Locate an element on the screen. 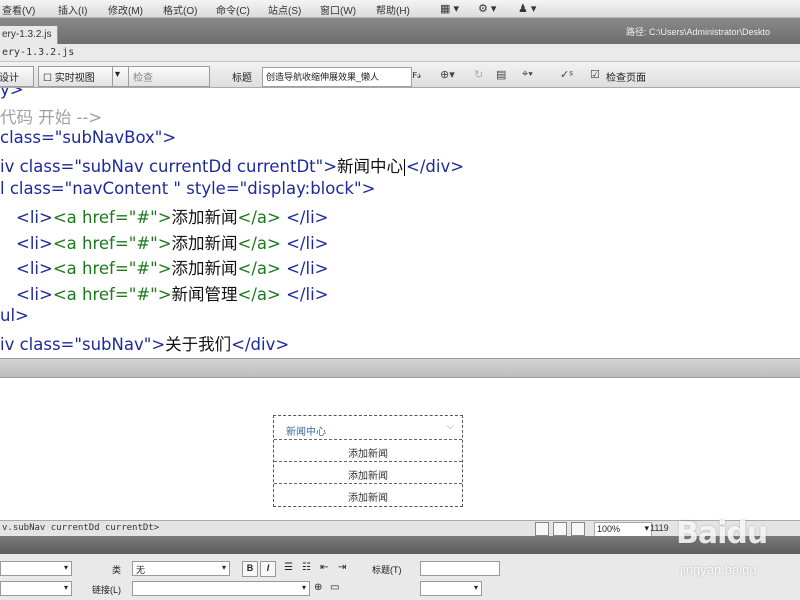 Image resolution: width=800 pixels, height=600 pixels. title-label: 标题 is located at coordinates (242, 78).